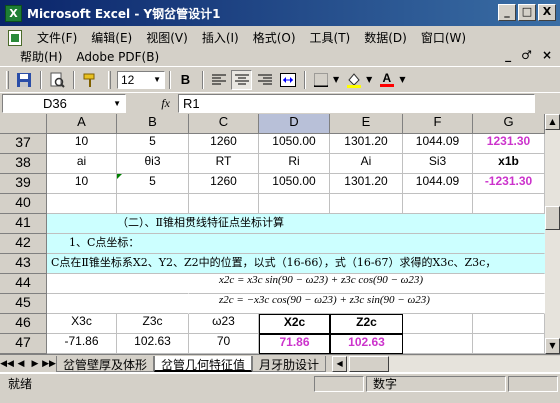 Image resolution: width=560 pixels, height=403 pixels. What do you see at coordinates (294, 324) in the screenshot?
I see `cell: X2c` at bounding box center [294, 324].